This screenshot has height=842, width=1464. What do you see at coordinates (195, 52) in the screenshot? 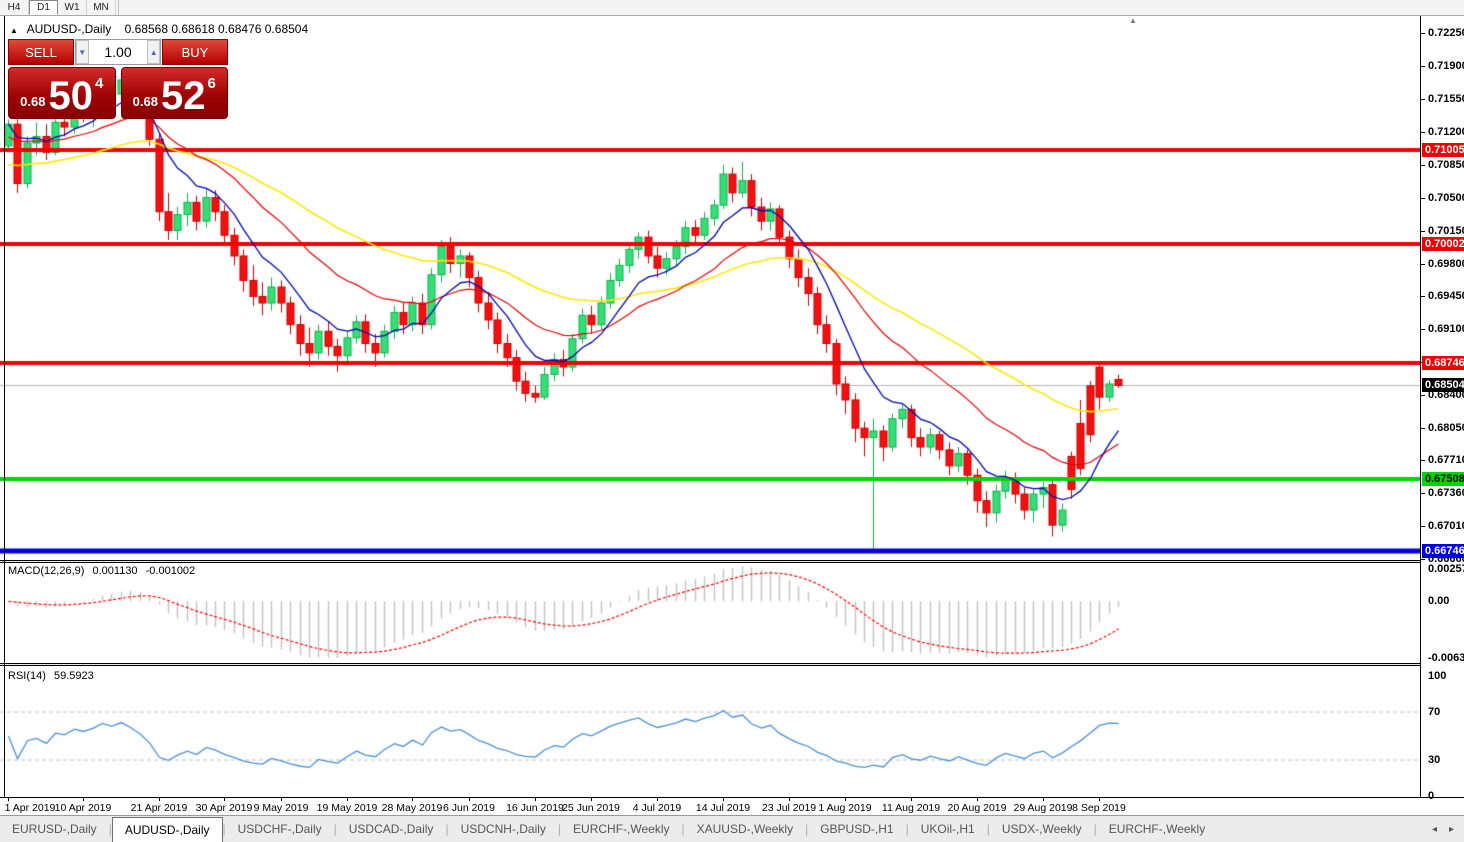
I see `buy-button: BUY` at bounding box center [195, 52].